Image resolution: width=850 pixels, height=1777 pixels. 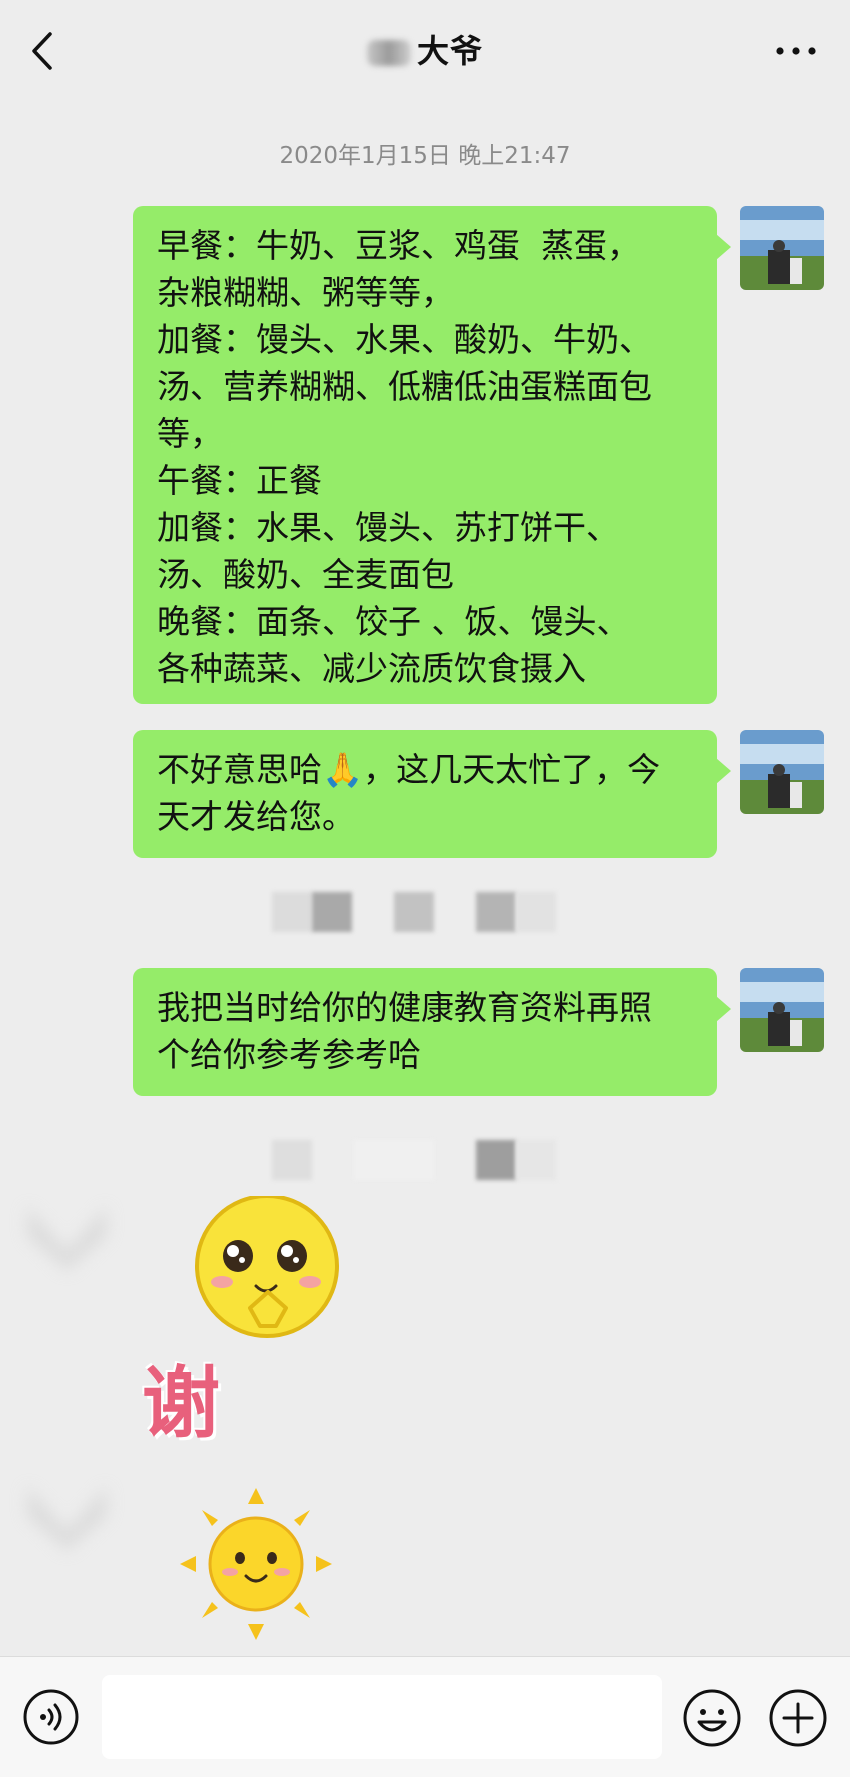 I want to click on chat-title: 大爷, so click(x=425, y=49).